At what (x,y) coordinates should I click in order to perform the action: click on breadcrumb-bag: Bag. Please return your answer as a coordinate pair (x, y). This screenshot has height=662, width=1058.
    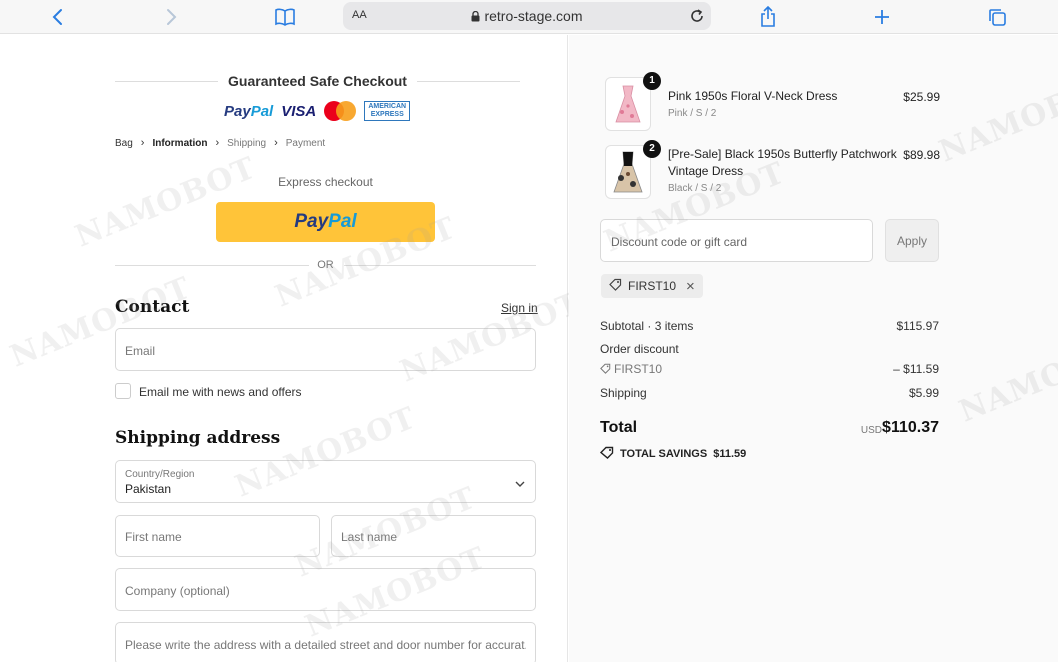
    Looking at the image, I should click on (124, 143).